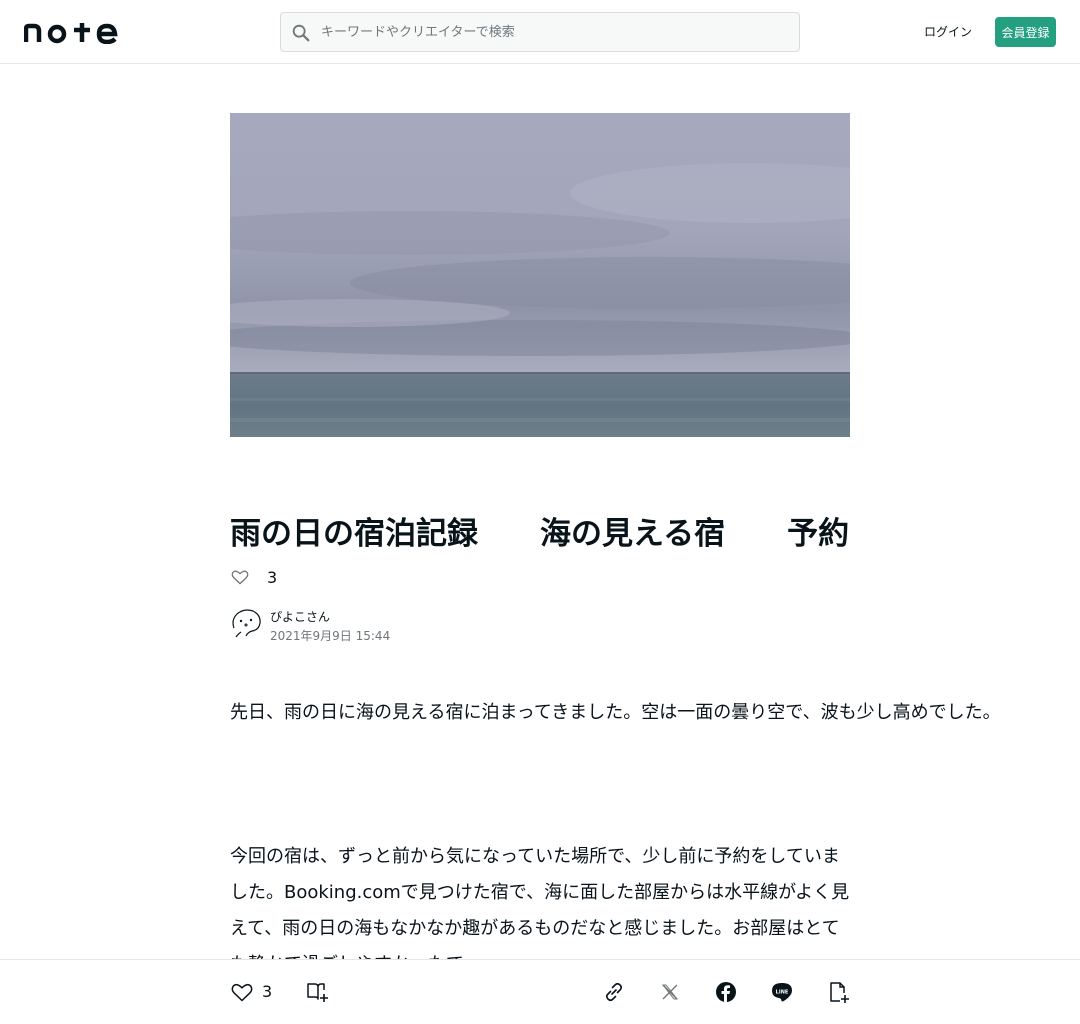 The width and height of the screenshot is (1080, 1024). I want to click on signup-button: 会員登録, so click(1025, 32).